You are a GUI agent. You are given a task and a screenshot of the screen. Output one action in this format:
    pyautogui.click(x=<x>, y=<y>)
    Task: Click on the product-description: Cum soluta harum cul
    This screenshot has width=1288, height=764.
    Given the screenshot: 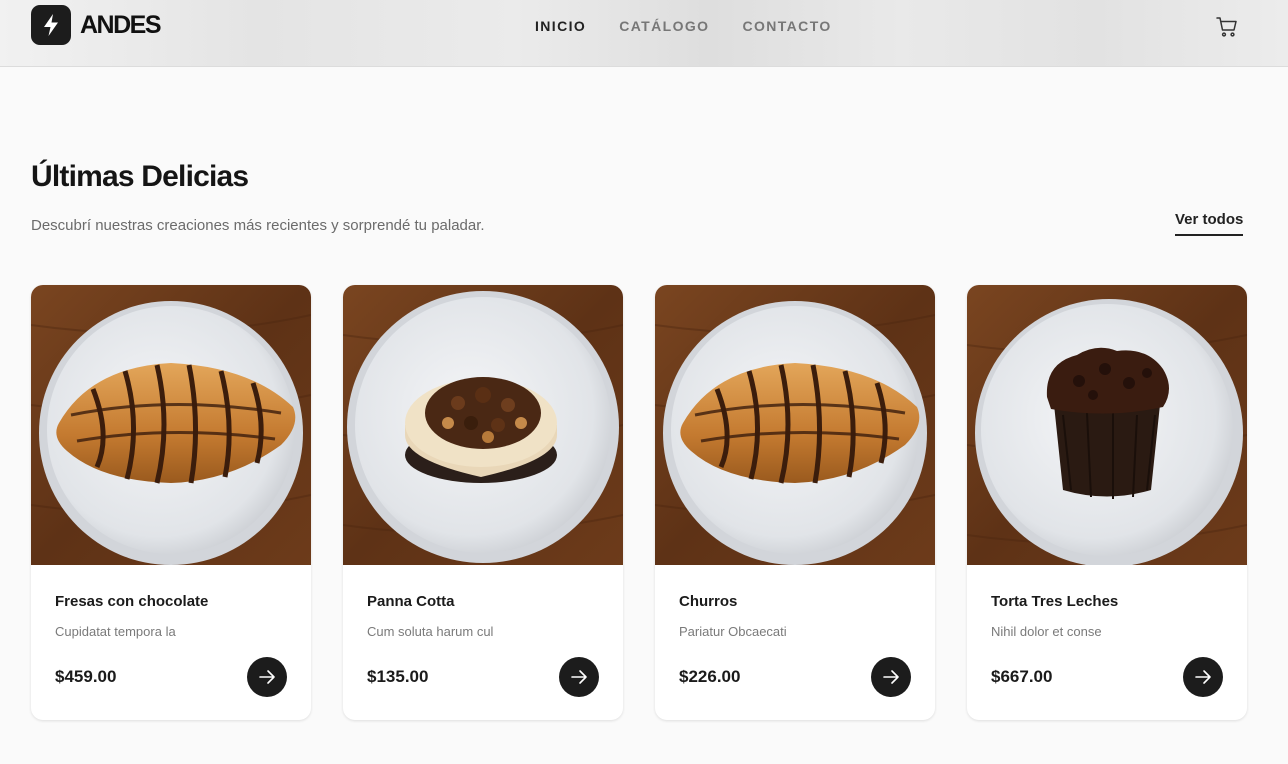 What is the action you would take?
    pyautogui.click(x=430, y=631)
    